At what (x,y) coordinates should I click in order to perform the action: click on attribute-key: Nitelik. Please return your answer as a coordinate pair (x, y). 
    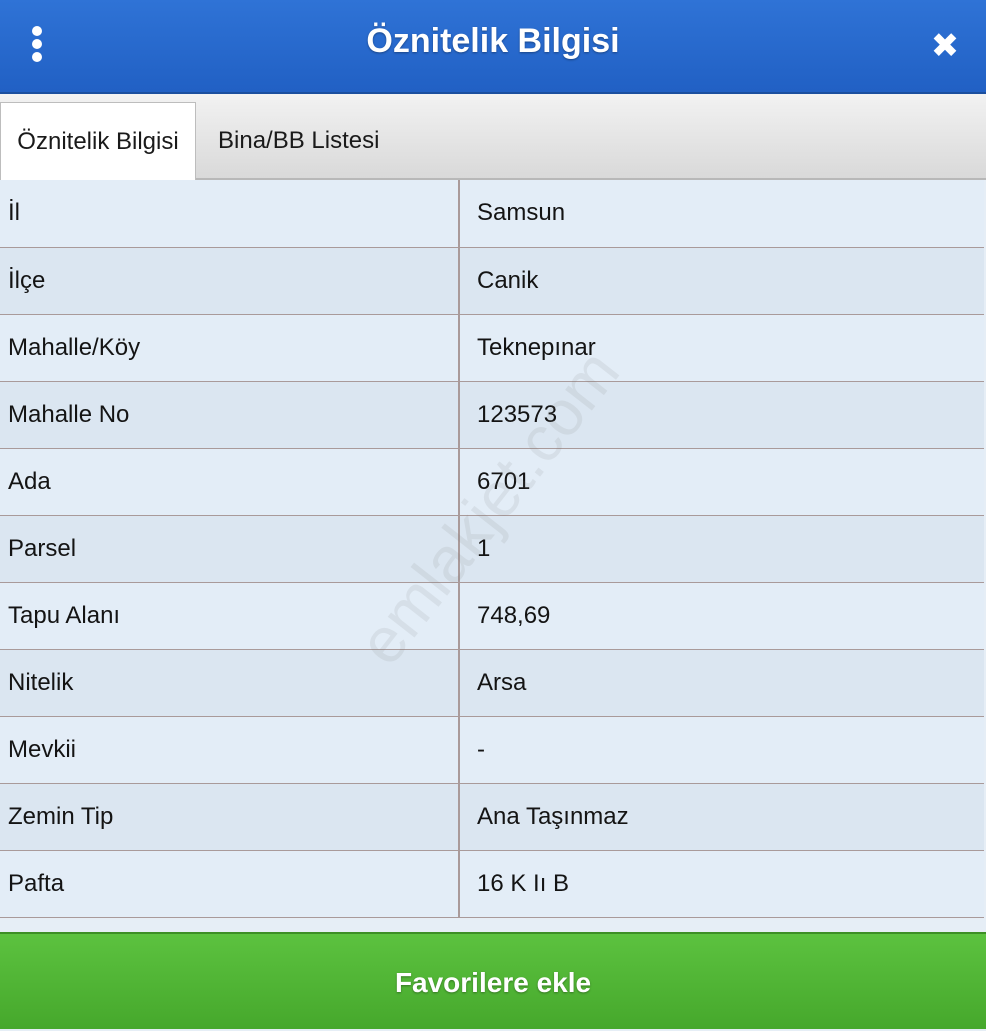
    Looking at the image, I should click on (230, 683).